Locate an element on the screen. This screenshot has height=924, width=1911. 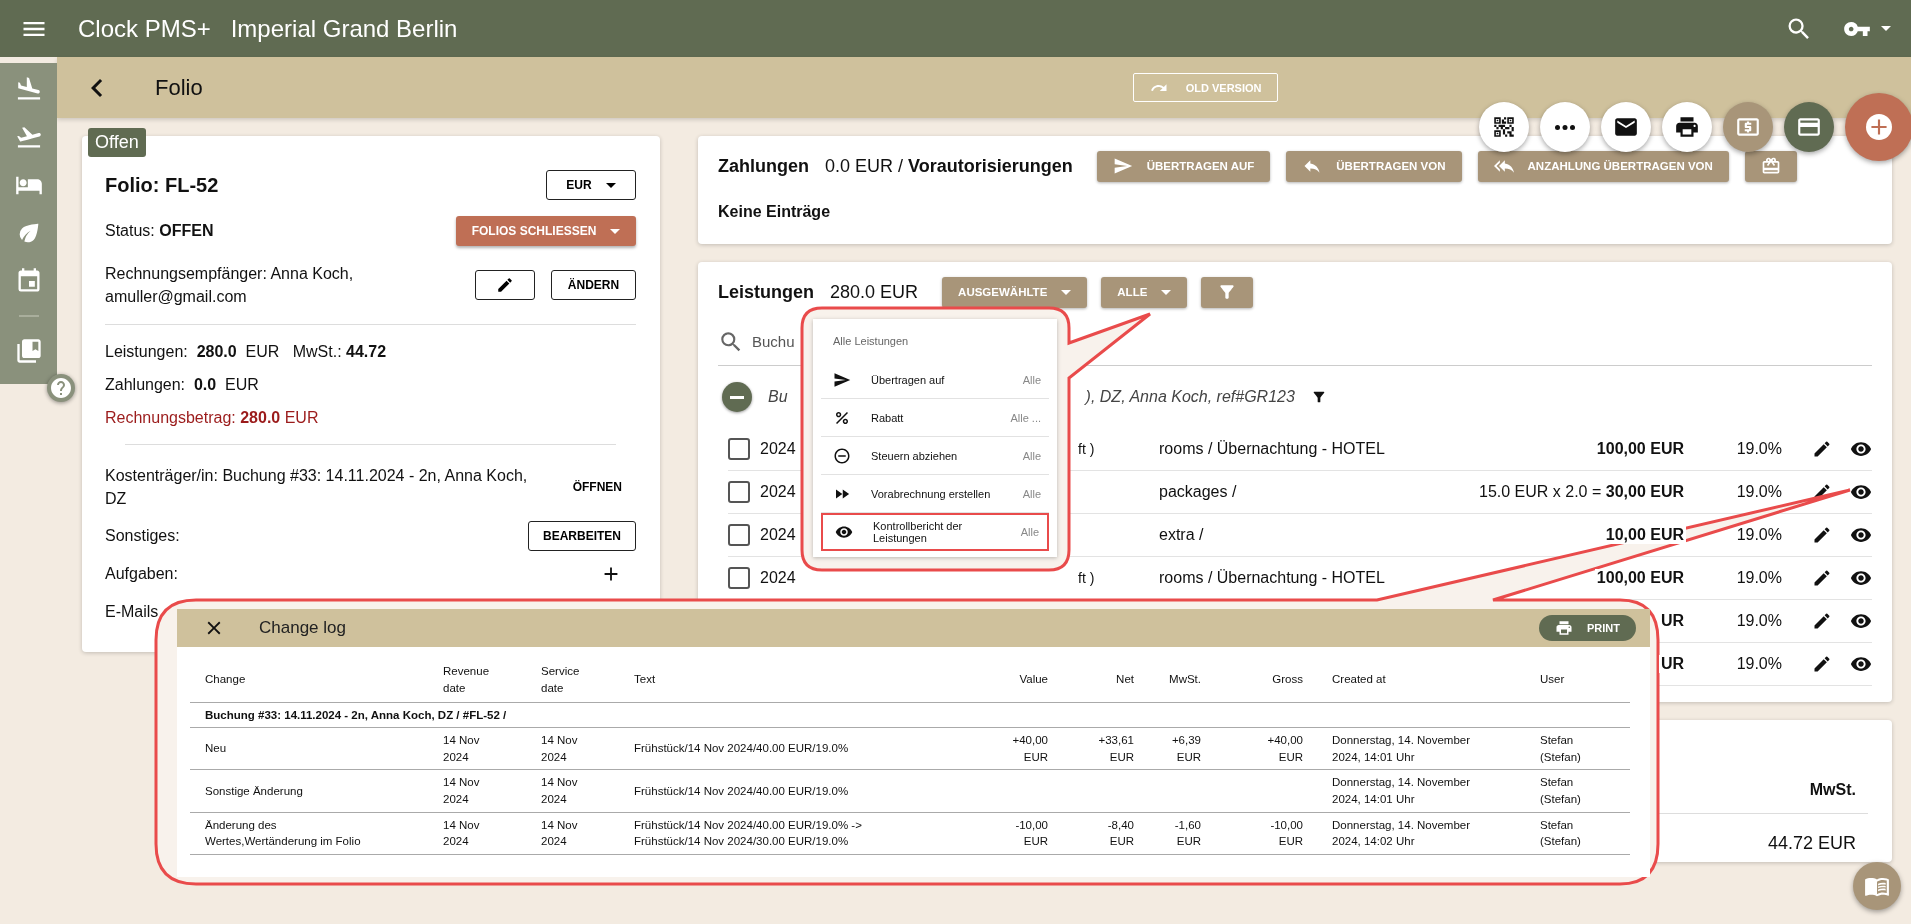
column-header: Text is located at coordinates (645, 680).